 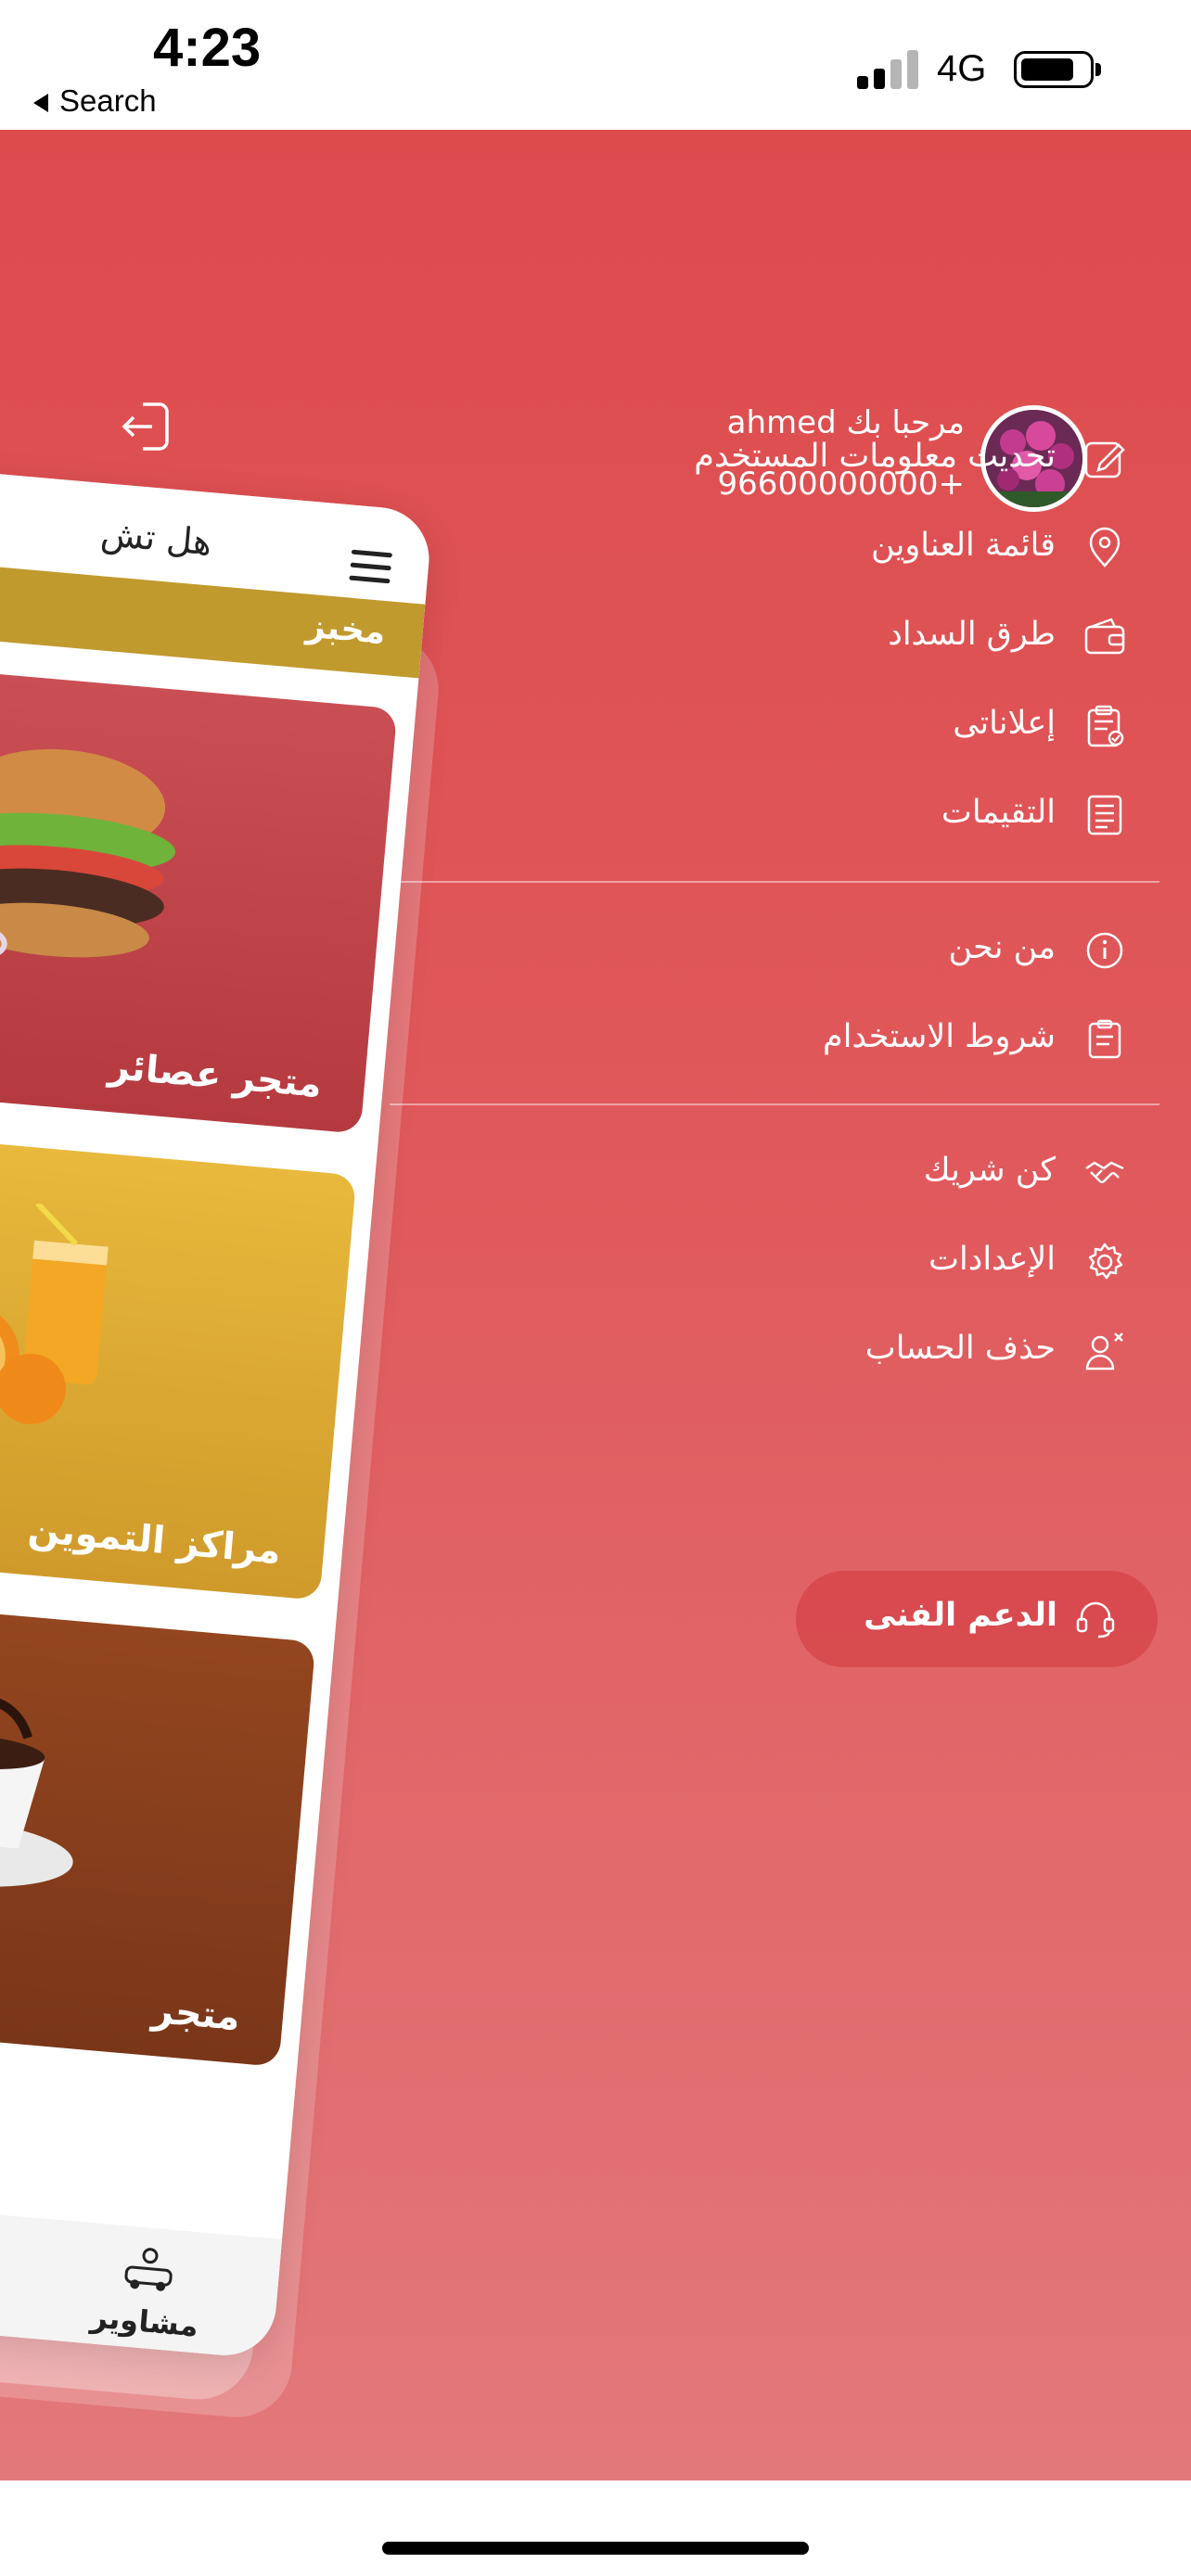 I want to click on menu-item-update-profile: تحديث معلومات المستخدم, so click(x=801, y=459).